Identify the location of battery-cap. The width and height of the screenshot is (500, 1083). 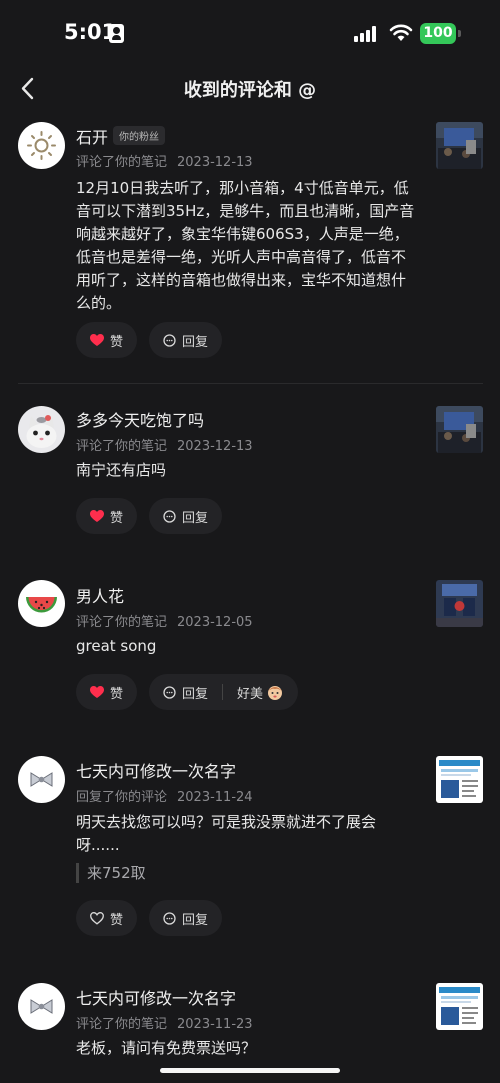
(459, 33).